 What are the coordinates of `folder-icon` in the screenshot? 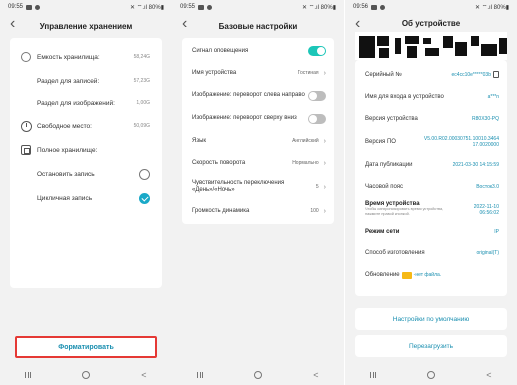 It's located at (406, 275).